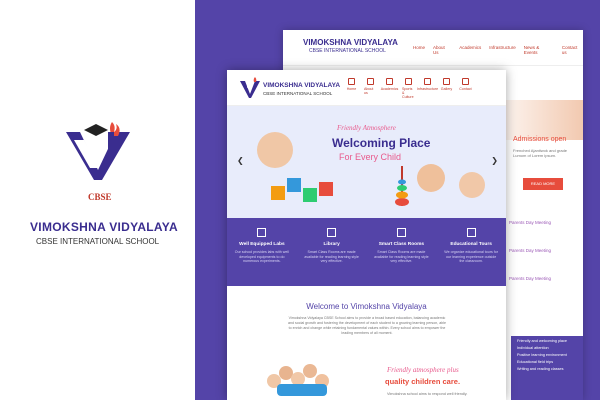  I want to click on nav-contact: Contact, so click(465, 88).